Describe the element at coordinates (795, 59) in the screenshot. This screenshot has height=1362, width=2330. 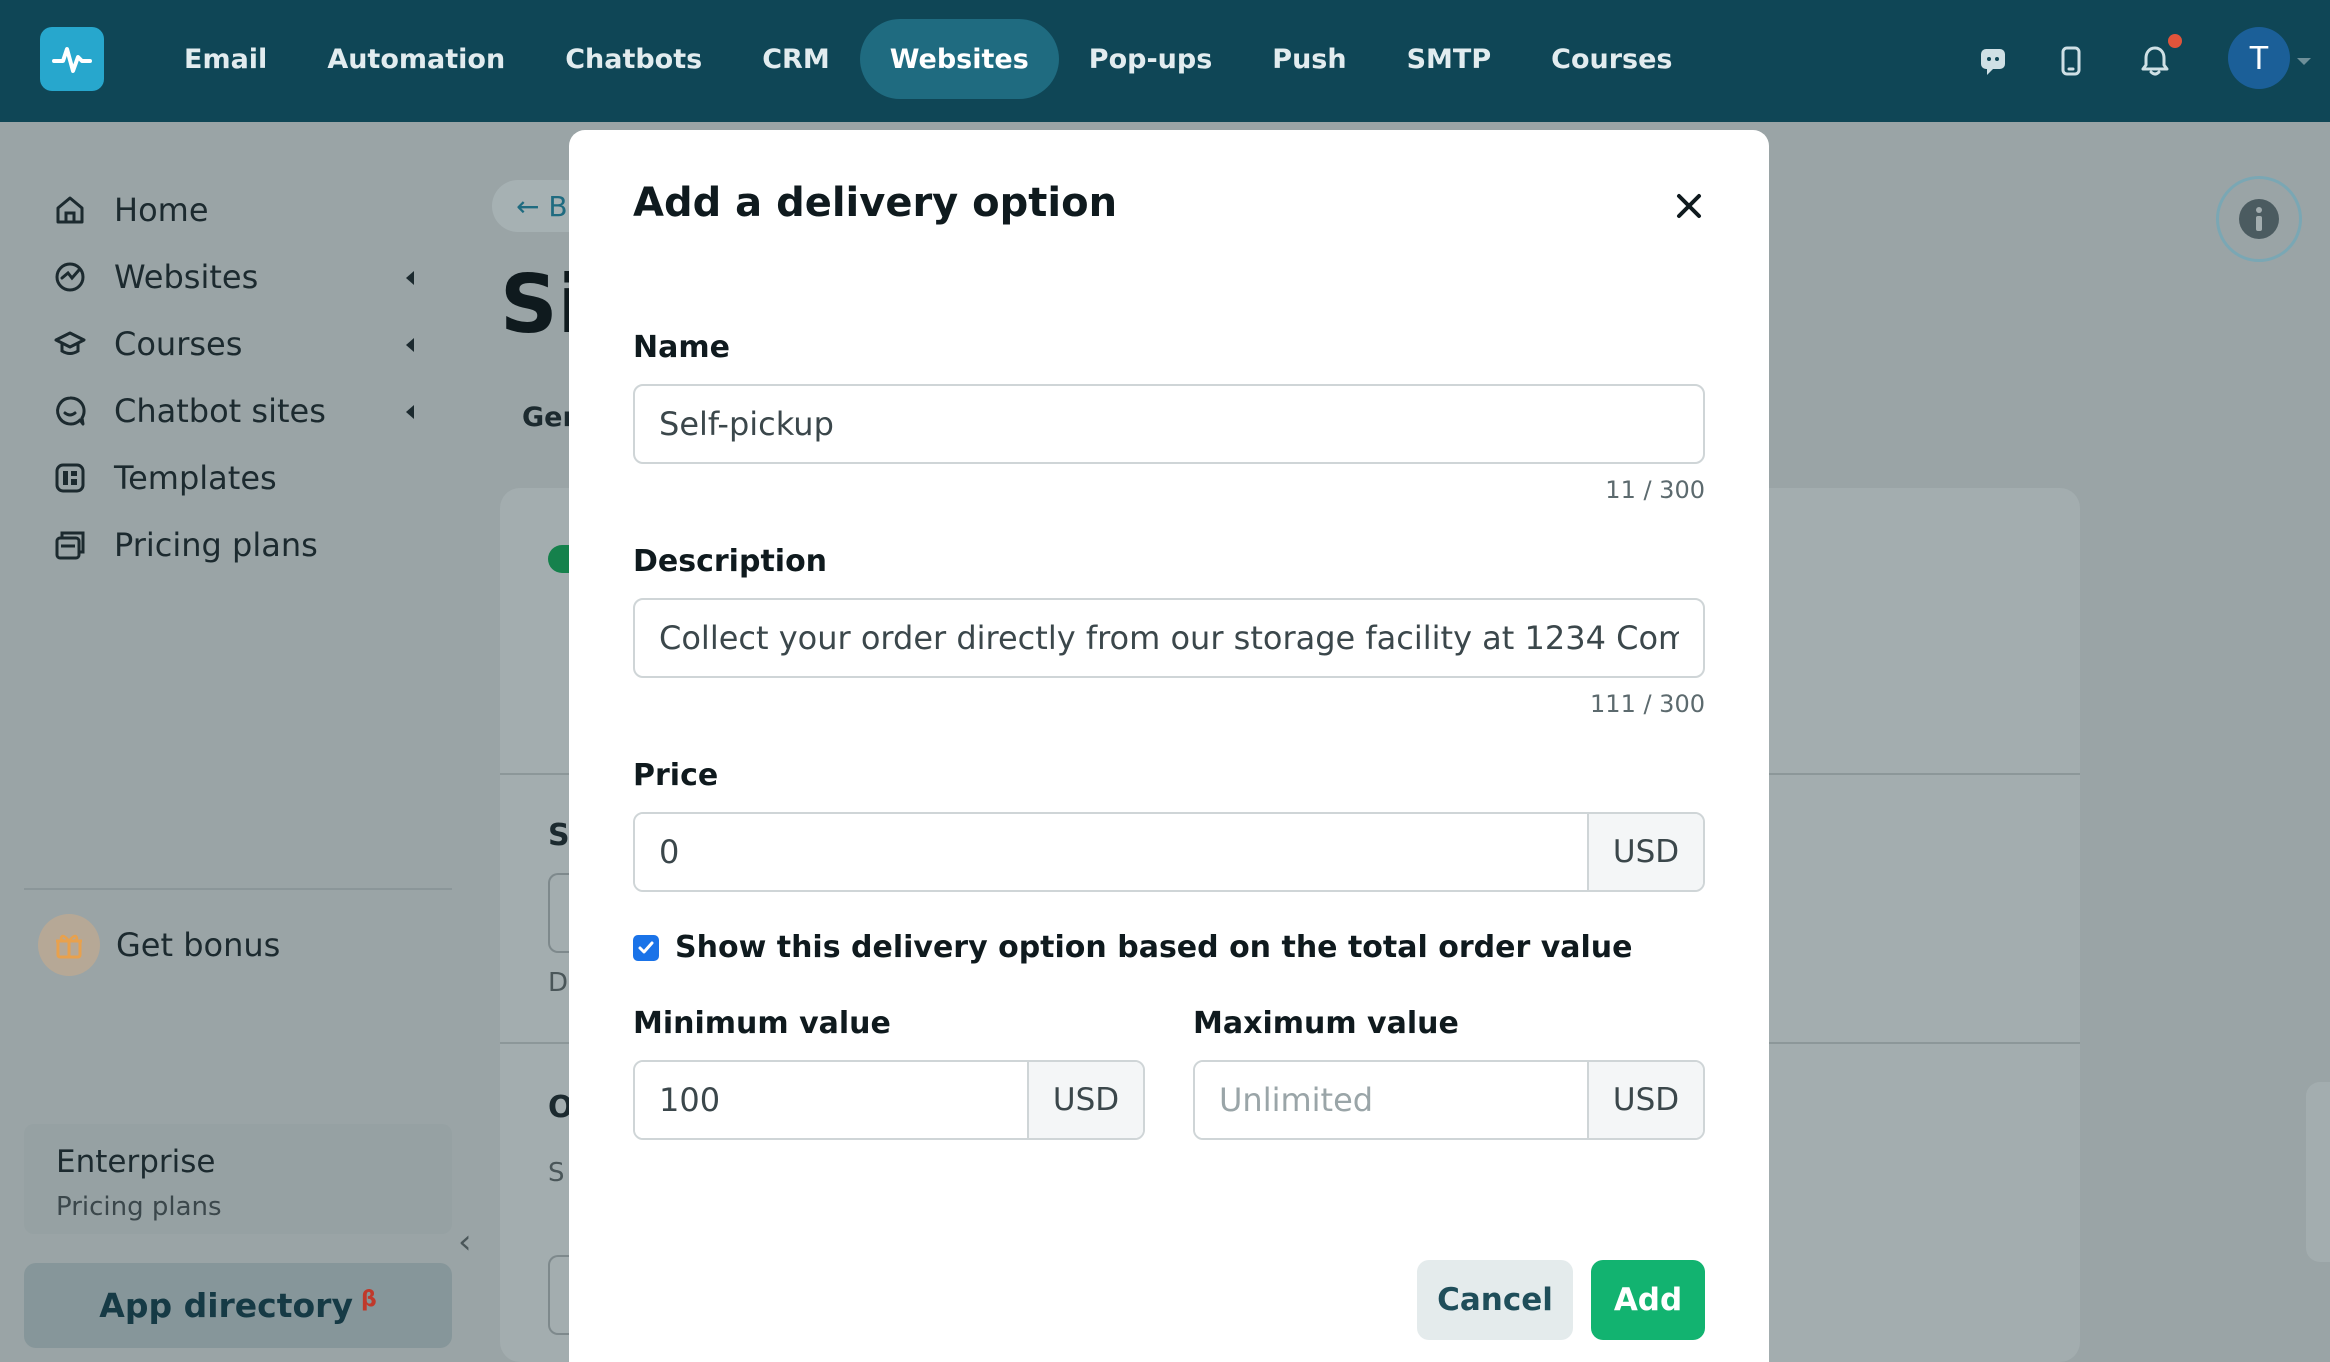
I see `nav-crm: CRM` at that location.